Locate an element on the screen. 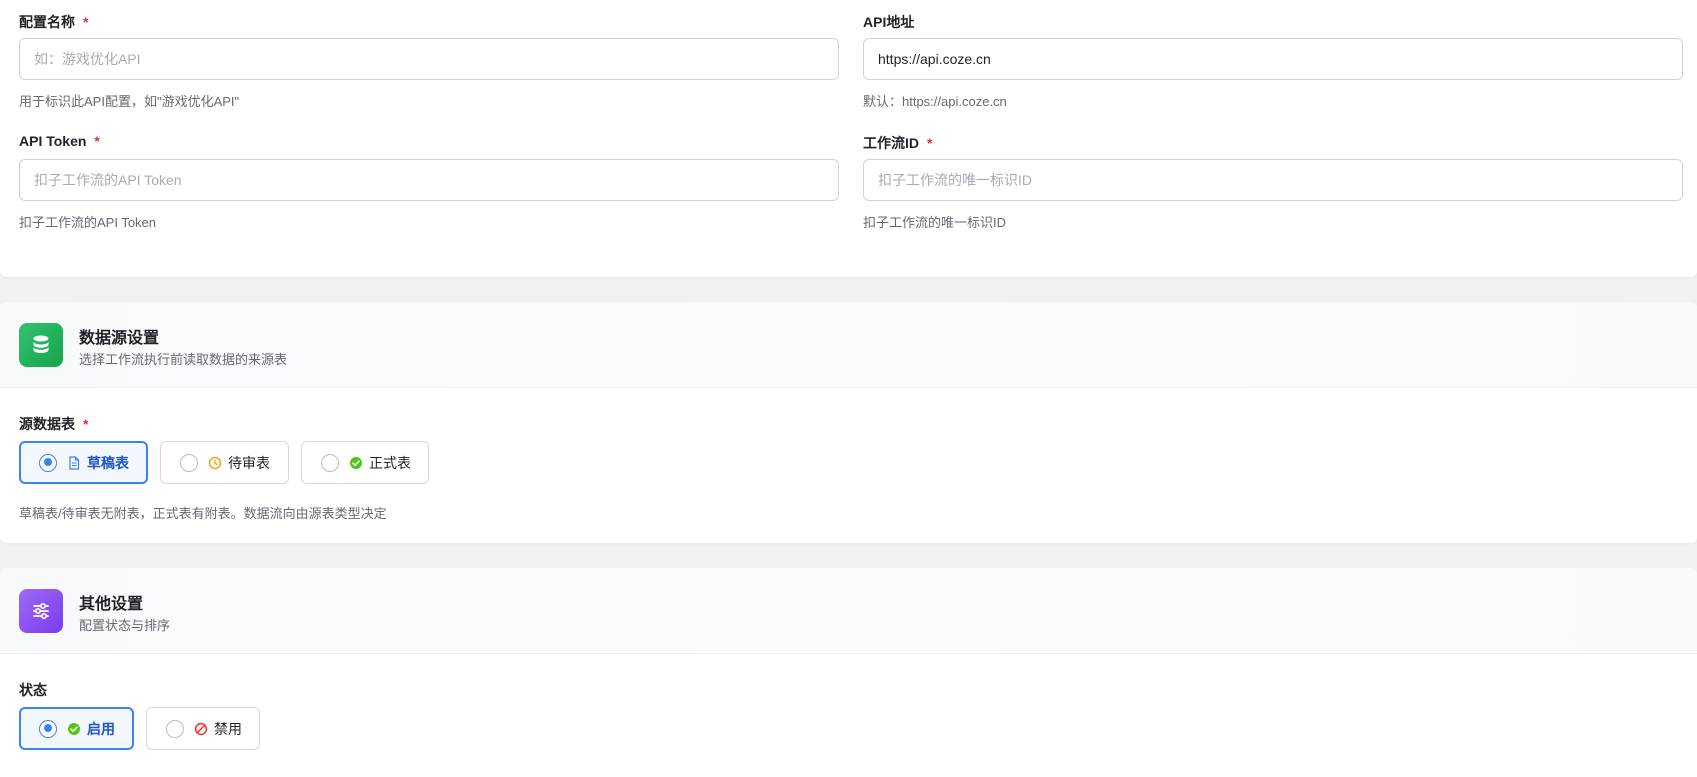 This screenshot has width=1697, height=777. radio-label: 启用 is located at coordinates (101, 728).